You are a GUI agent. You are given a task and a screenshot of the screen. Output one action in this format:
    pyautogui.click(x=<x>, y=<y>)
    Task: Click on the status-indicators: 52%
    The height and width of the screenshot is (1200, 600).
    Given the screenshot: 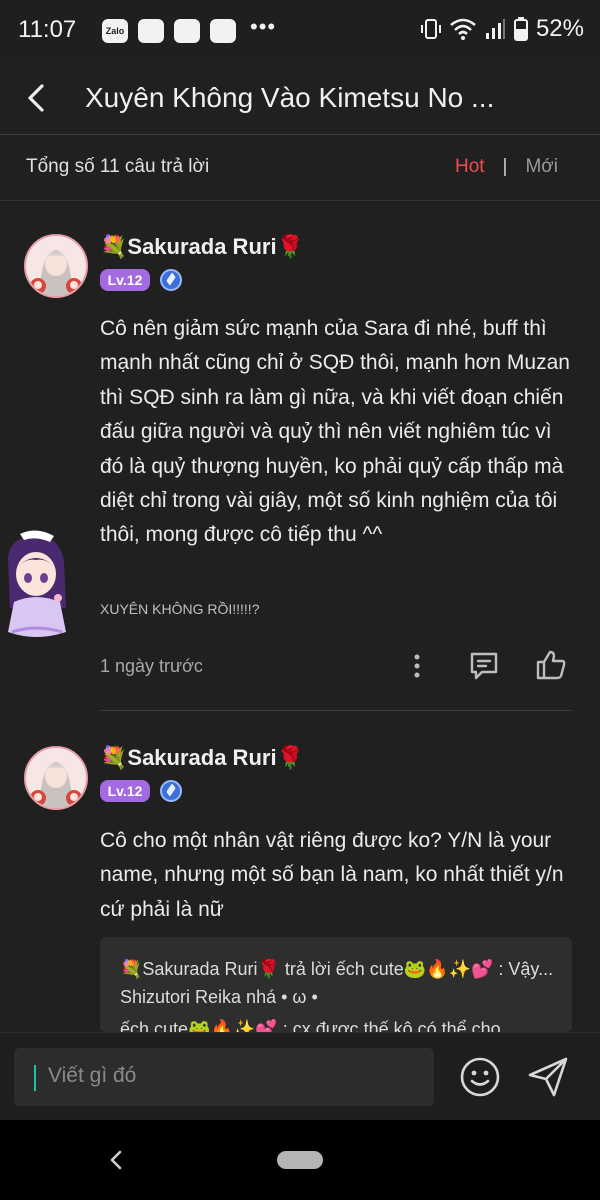 What is the action you would take?
    pyautogui.click(x=502, y=29)
    